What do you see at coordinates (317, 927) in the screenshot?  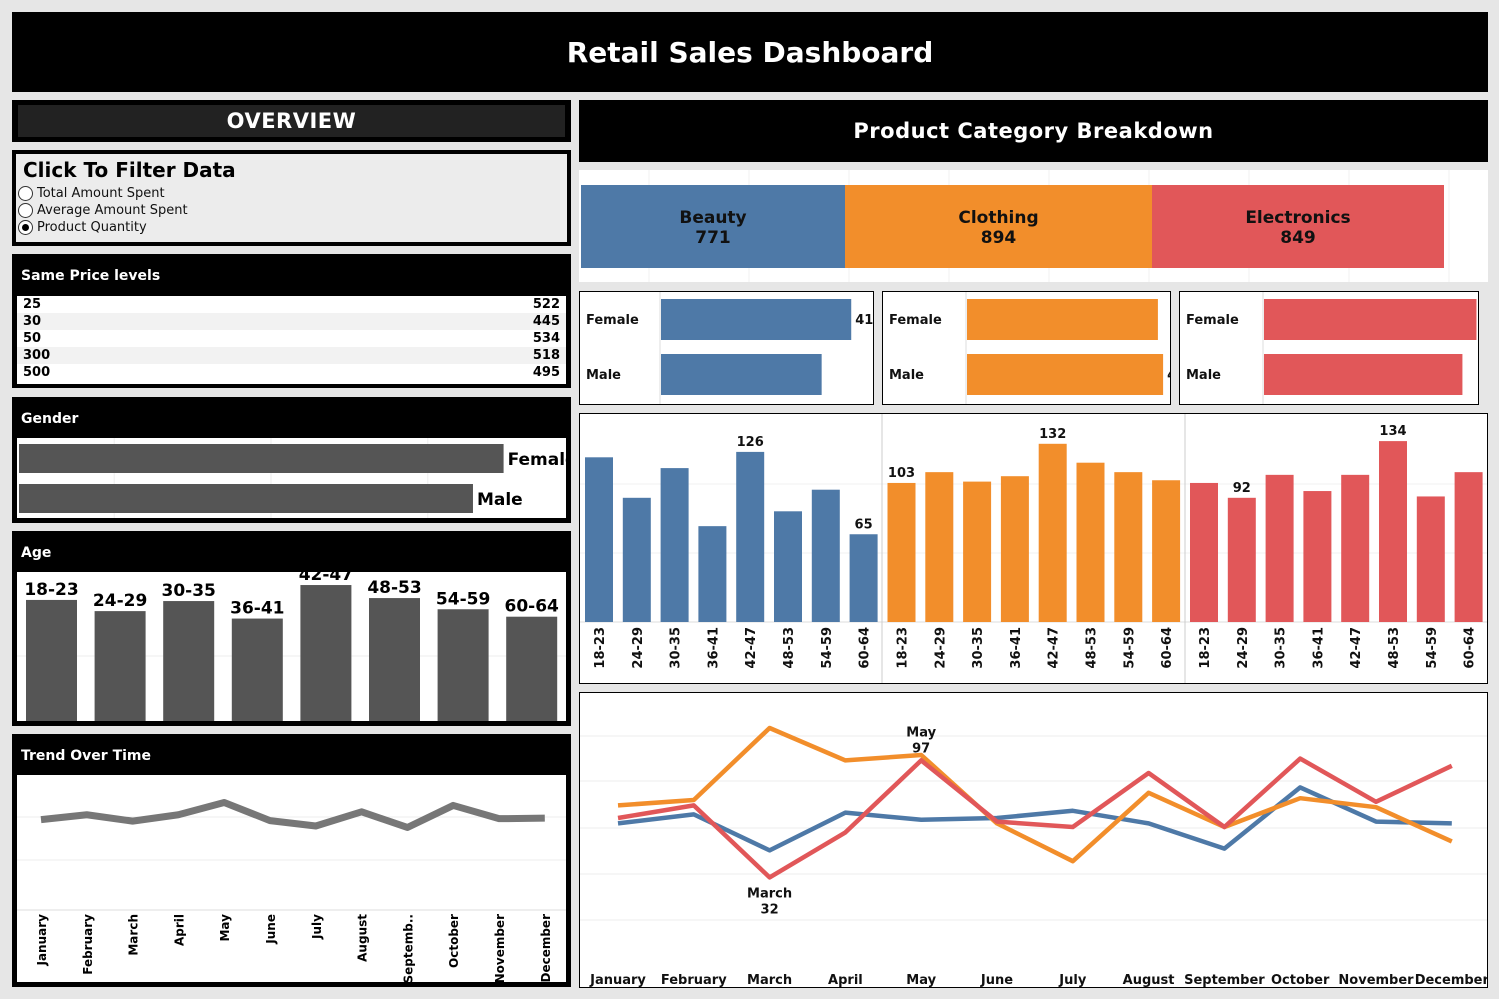 I see `trend-month-label: July` at bounding box center [317, 927].